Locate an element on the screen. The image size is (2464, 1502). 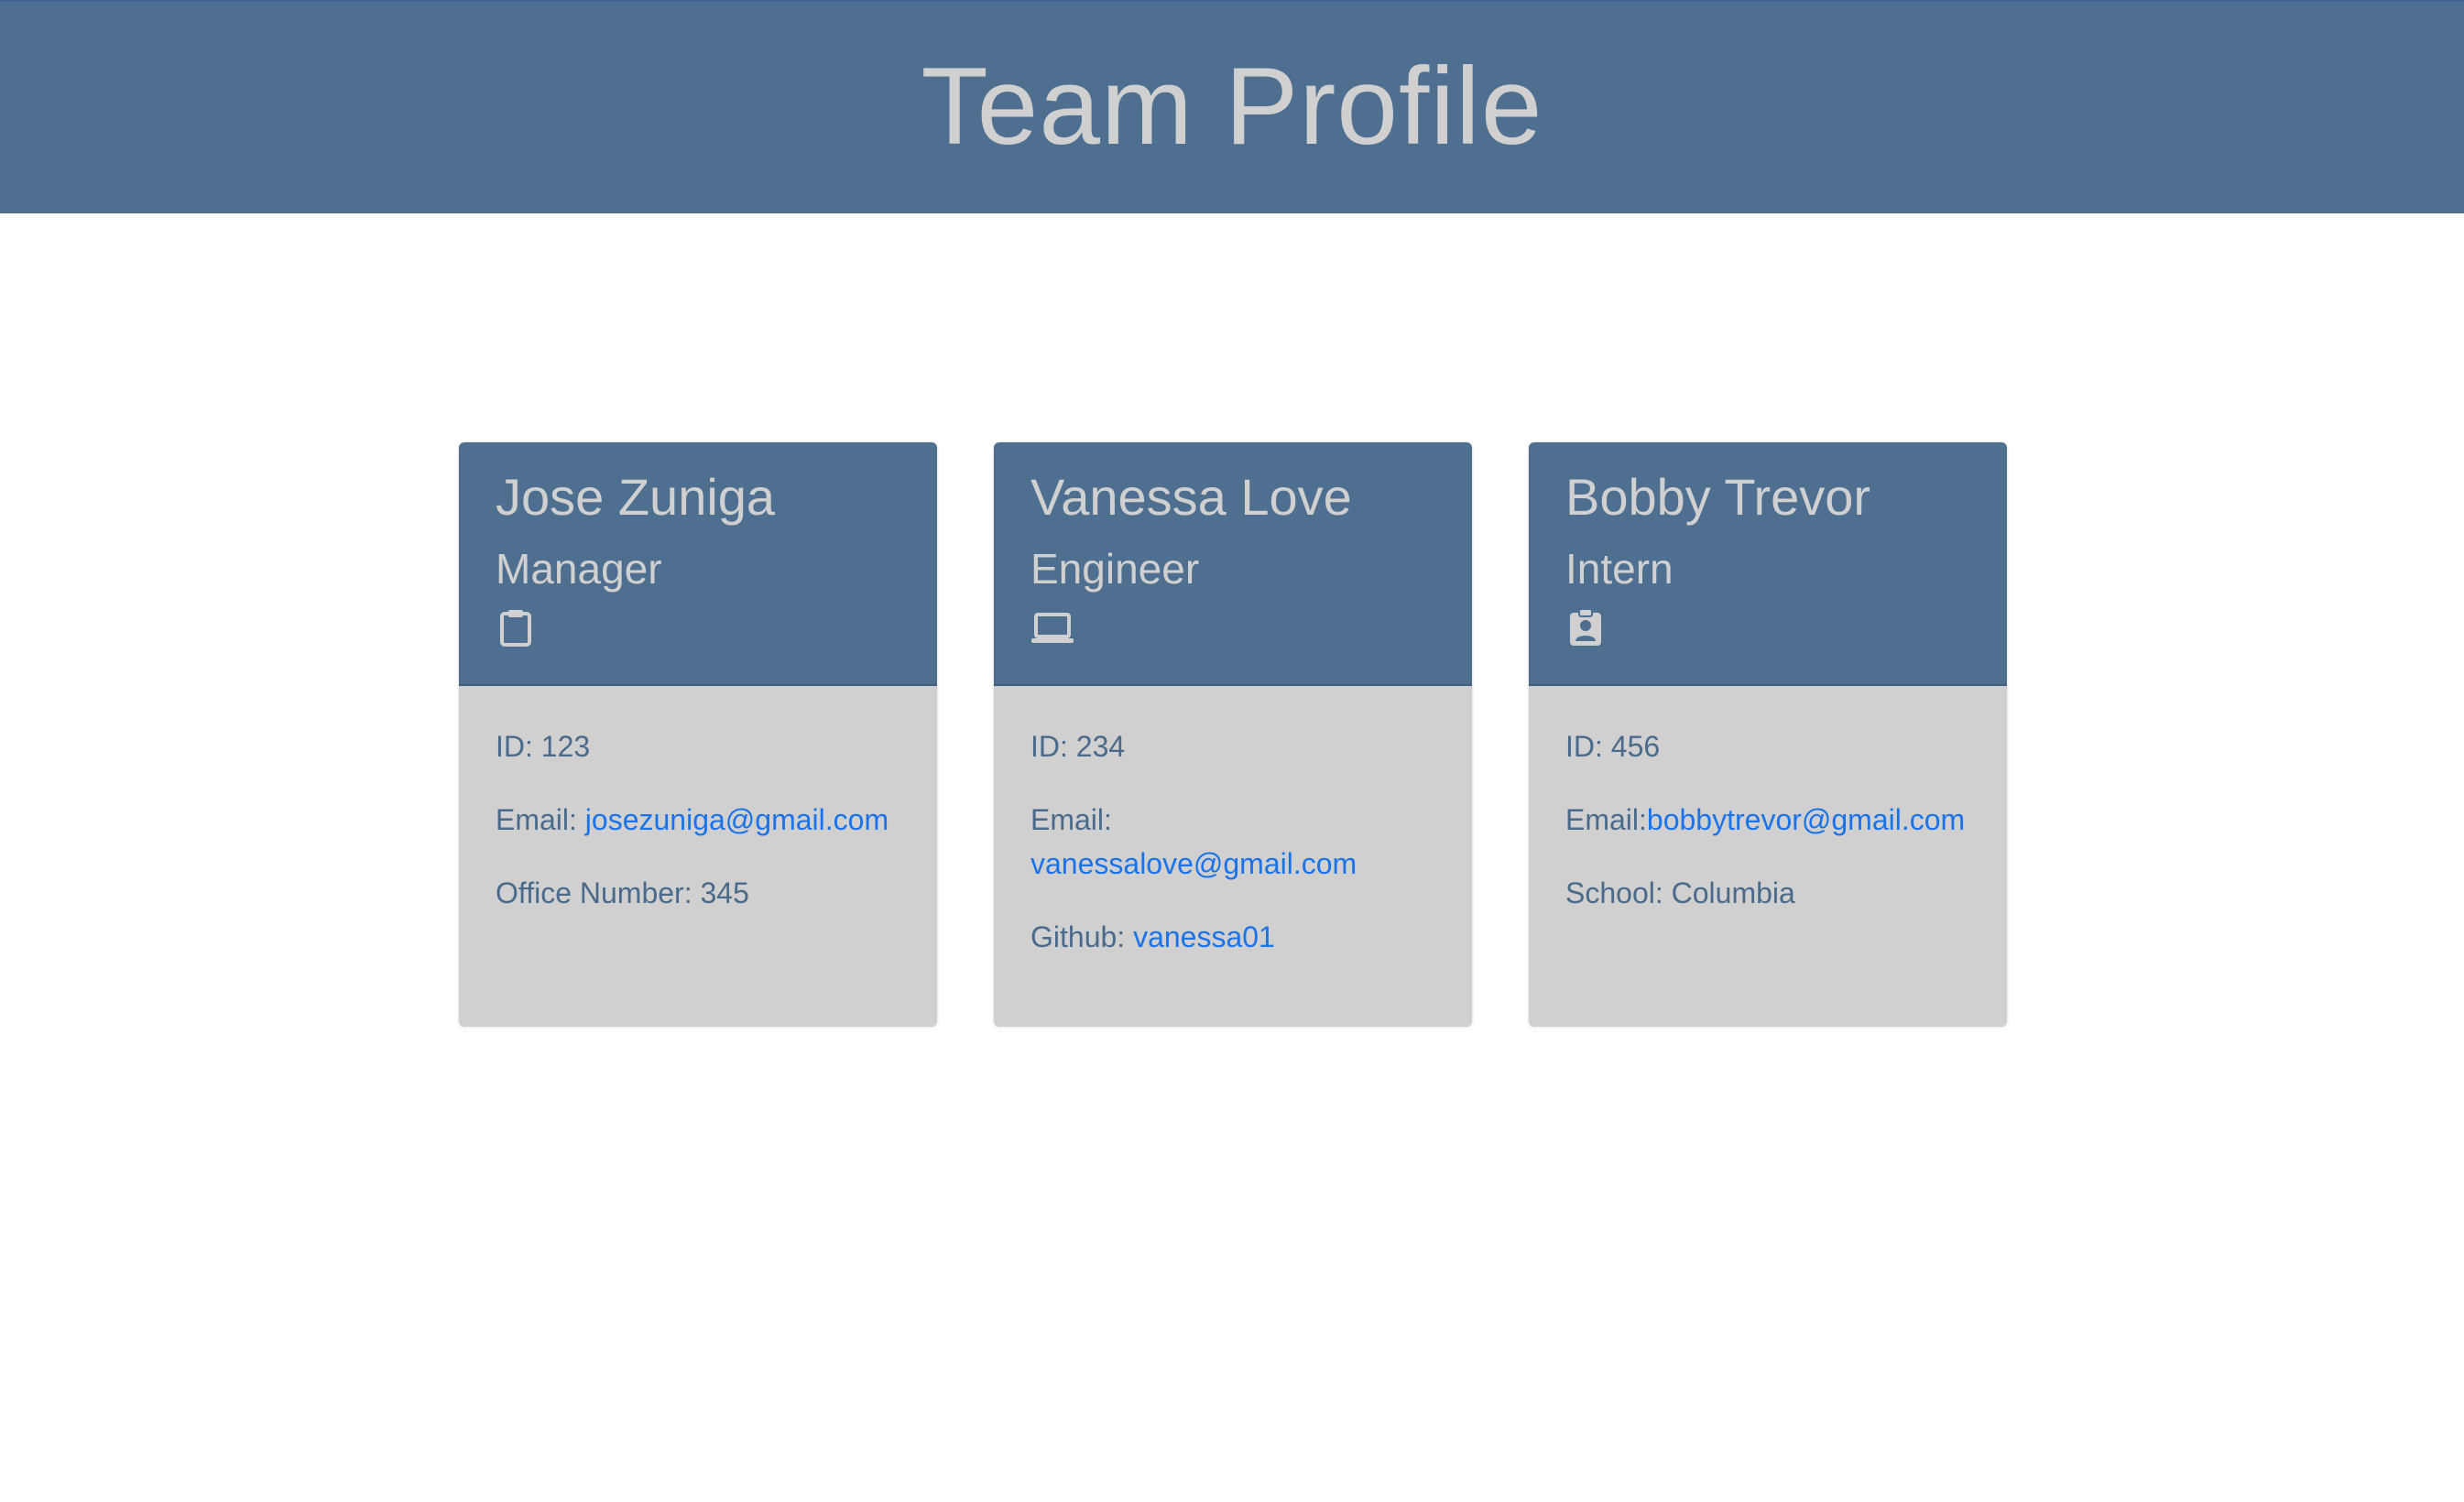
employee-name: Bobby Trevor is located at coordinates (1718, 497).